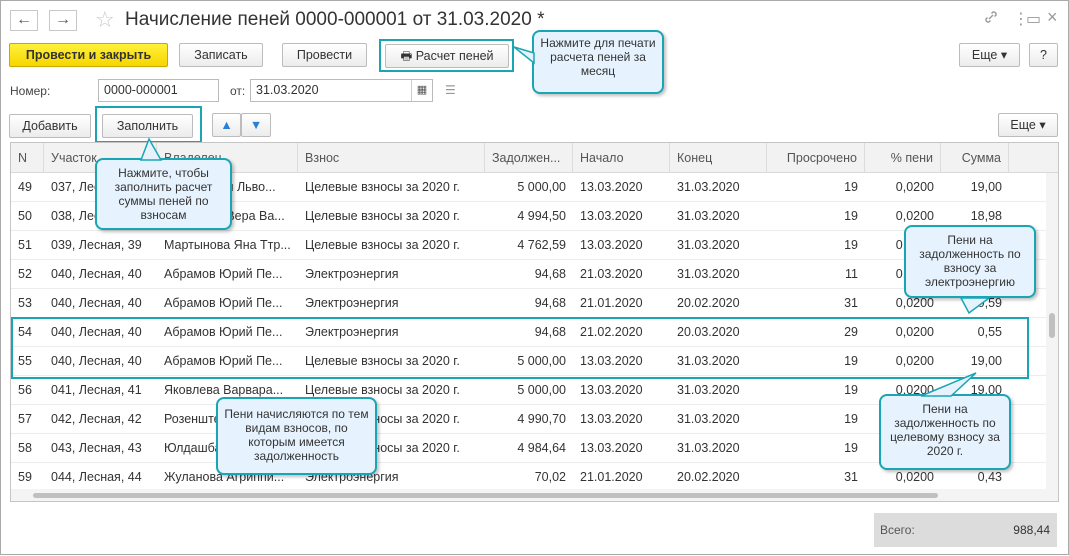 This screenshot has width=1069, height=556. Describe the element at coordinates (897, 530) in the screenshot. I see `total-label: Всего:` at that location.